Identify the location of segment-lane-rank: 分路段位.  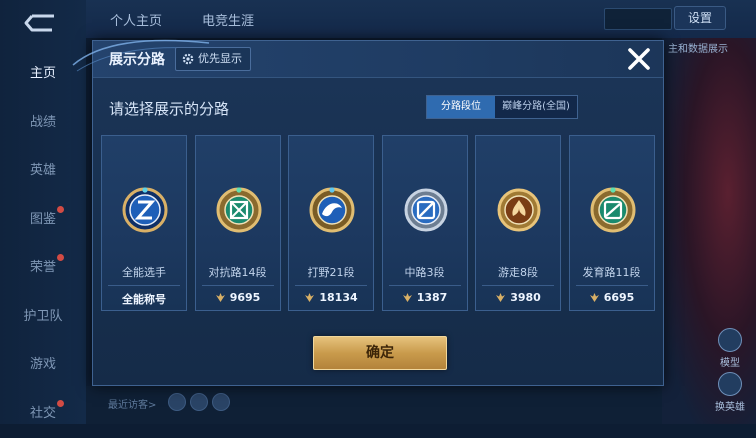
(461, 107).